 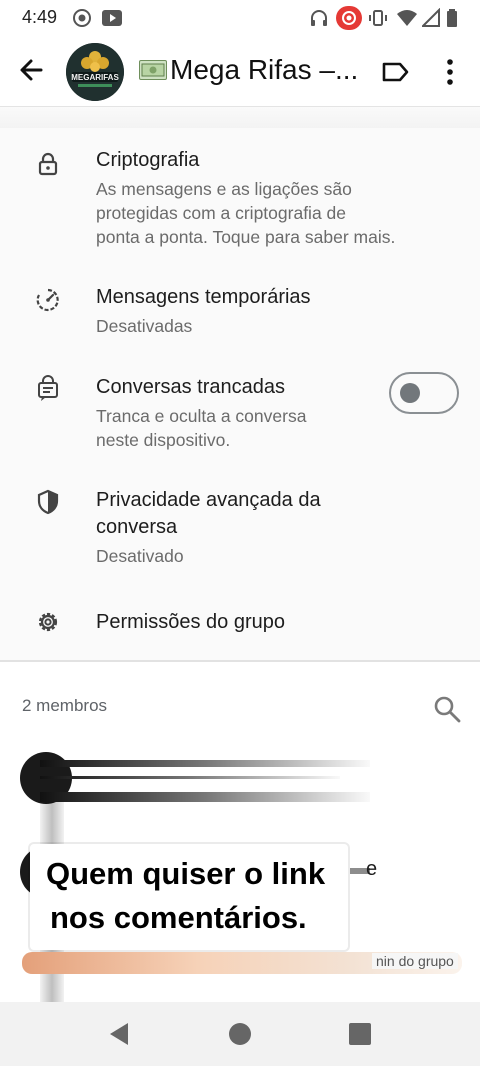 What do you see at coordinates (186, 873) in the screenshot?
I see `caption-line: Quem quiser o link` at bounding box center [186, 873].